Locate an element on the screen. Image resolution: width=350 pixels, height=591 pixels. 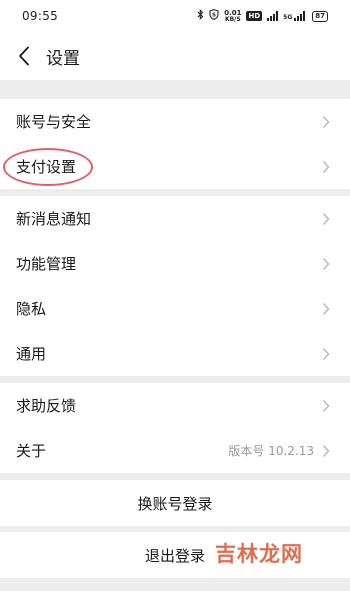
page-title: 设置 is located at coordinates (63, 58).